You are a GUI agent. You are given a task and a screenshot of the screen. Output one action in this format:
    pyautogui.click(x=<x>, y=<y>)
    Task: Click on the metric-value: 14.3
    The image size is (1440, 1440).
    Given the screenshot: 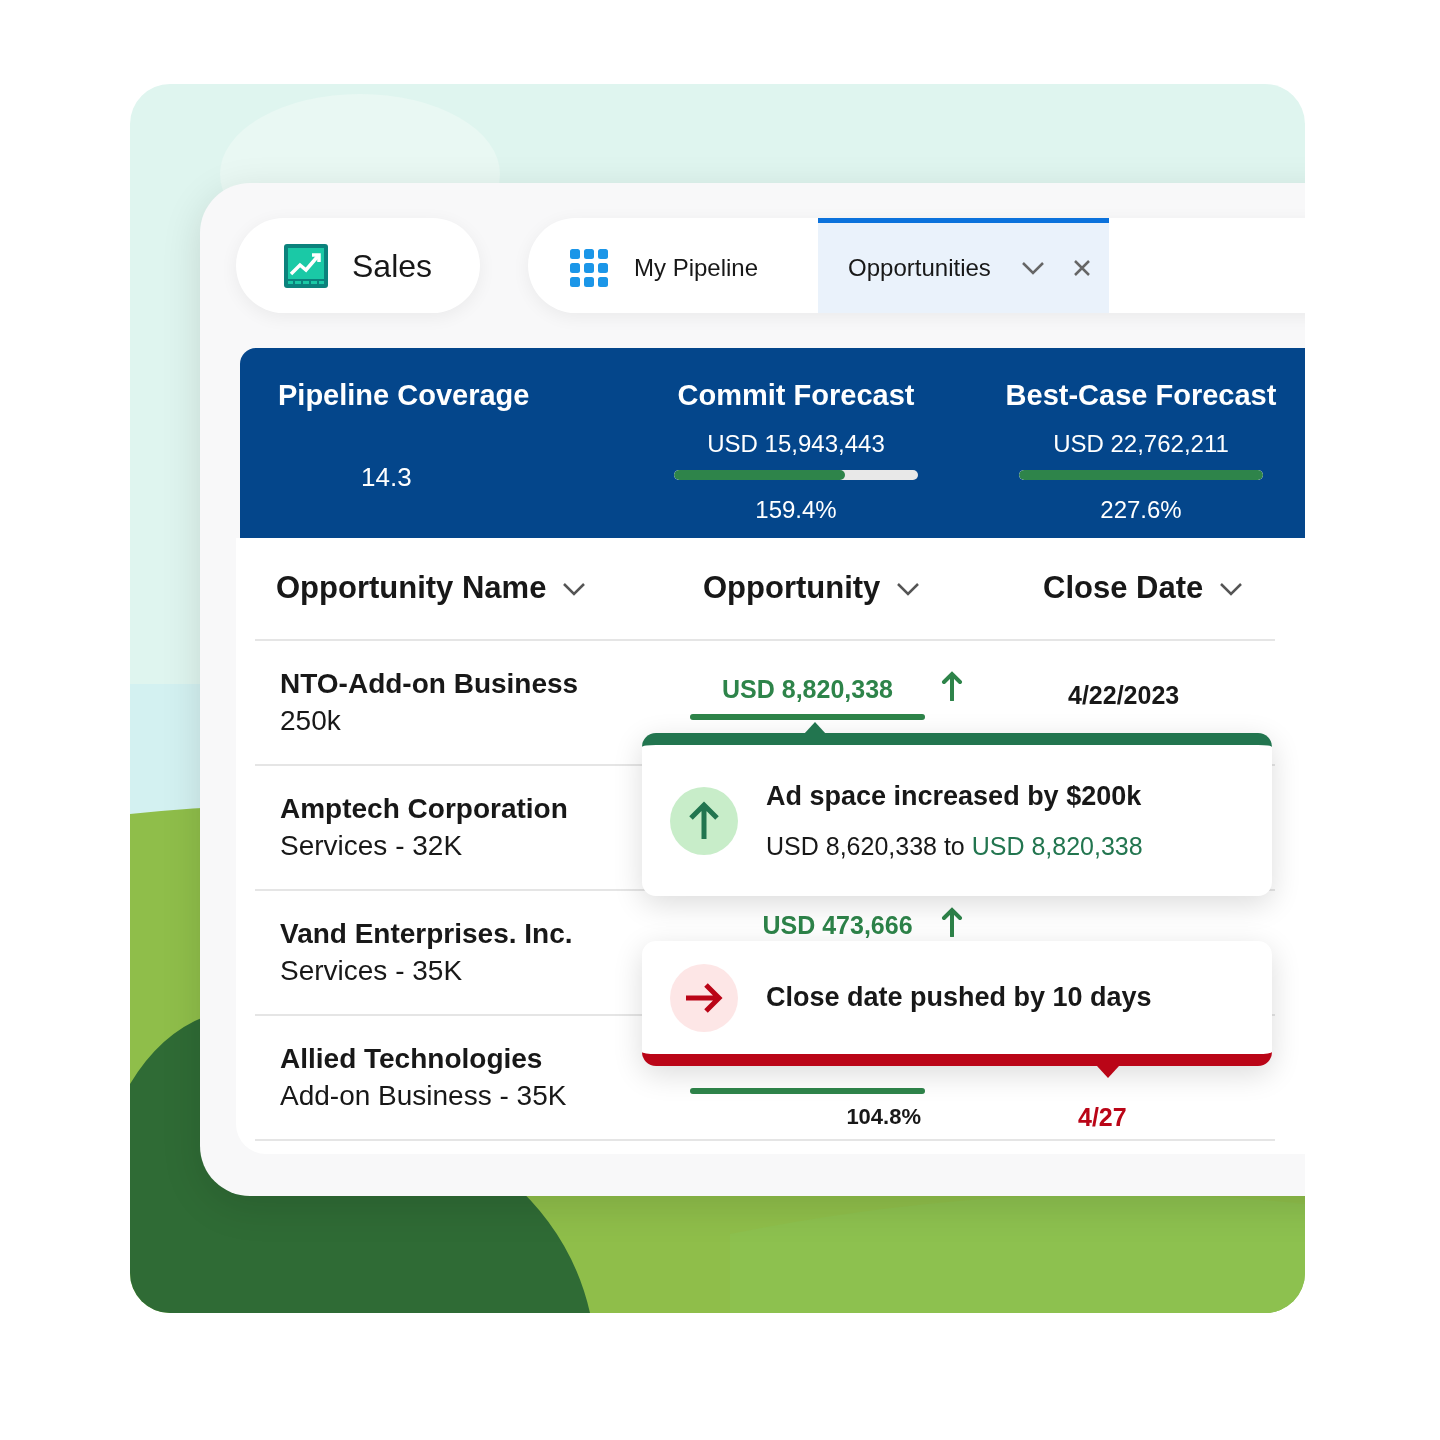 What is the action you would take?
    pyautogui.click(x=386, y=477)
    